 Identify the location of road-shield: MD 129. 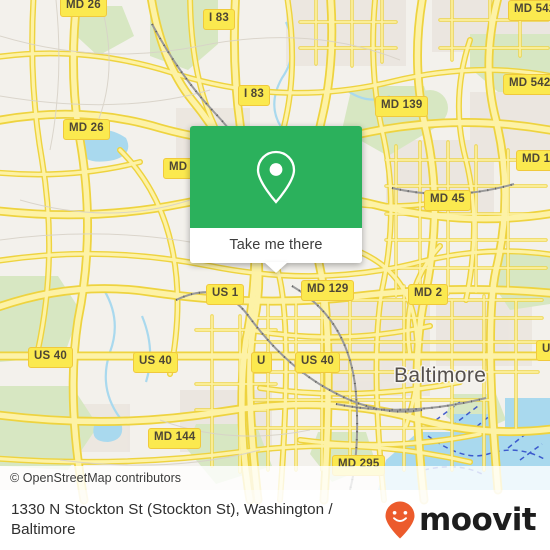
(328, 290).